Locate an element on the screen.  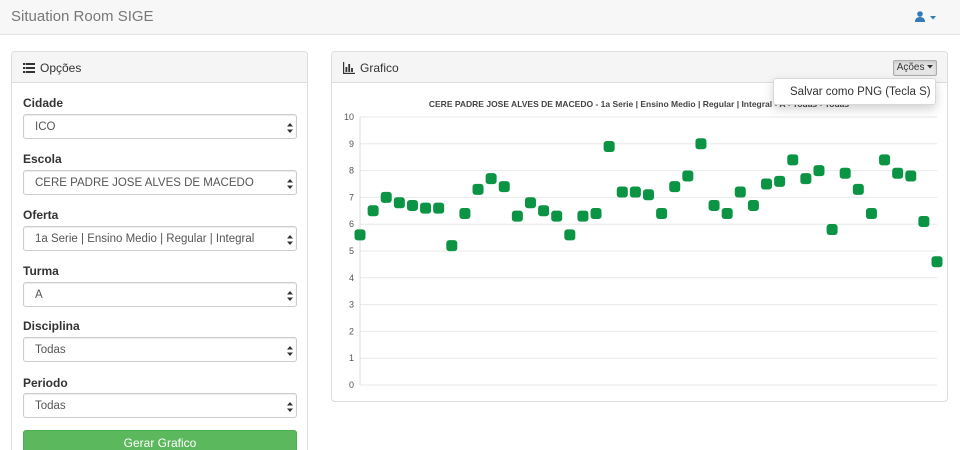
options-panel-heading: Opções is located at coordinates (159, 67).